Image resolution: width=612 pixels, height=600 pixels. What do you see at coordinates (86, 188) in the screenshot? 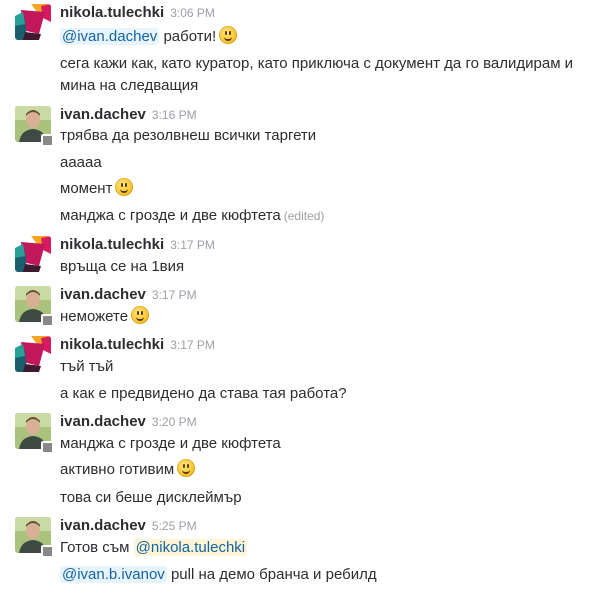
I see `message-text-part: момент` at bounding box center [86, 188].